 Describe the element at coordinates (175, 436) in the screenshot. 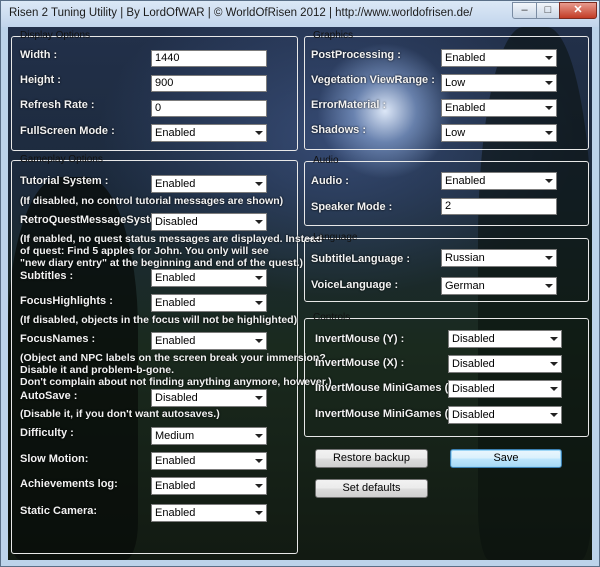

I see `selected-value: Medium` at that location.